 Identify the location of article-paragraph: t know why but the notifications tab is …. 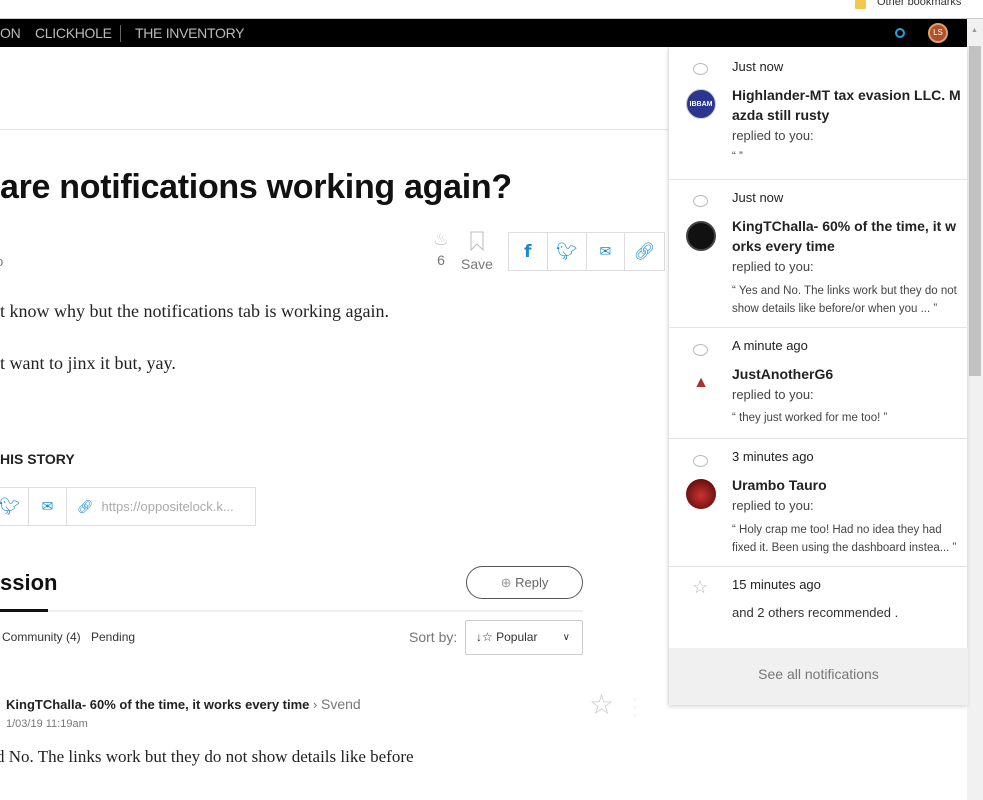
(194, 311).